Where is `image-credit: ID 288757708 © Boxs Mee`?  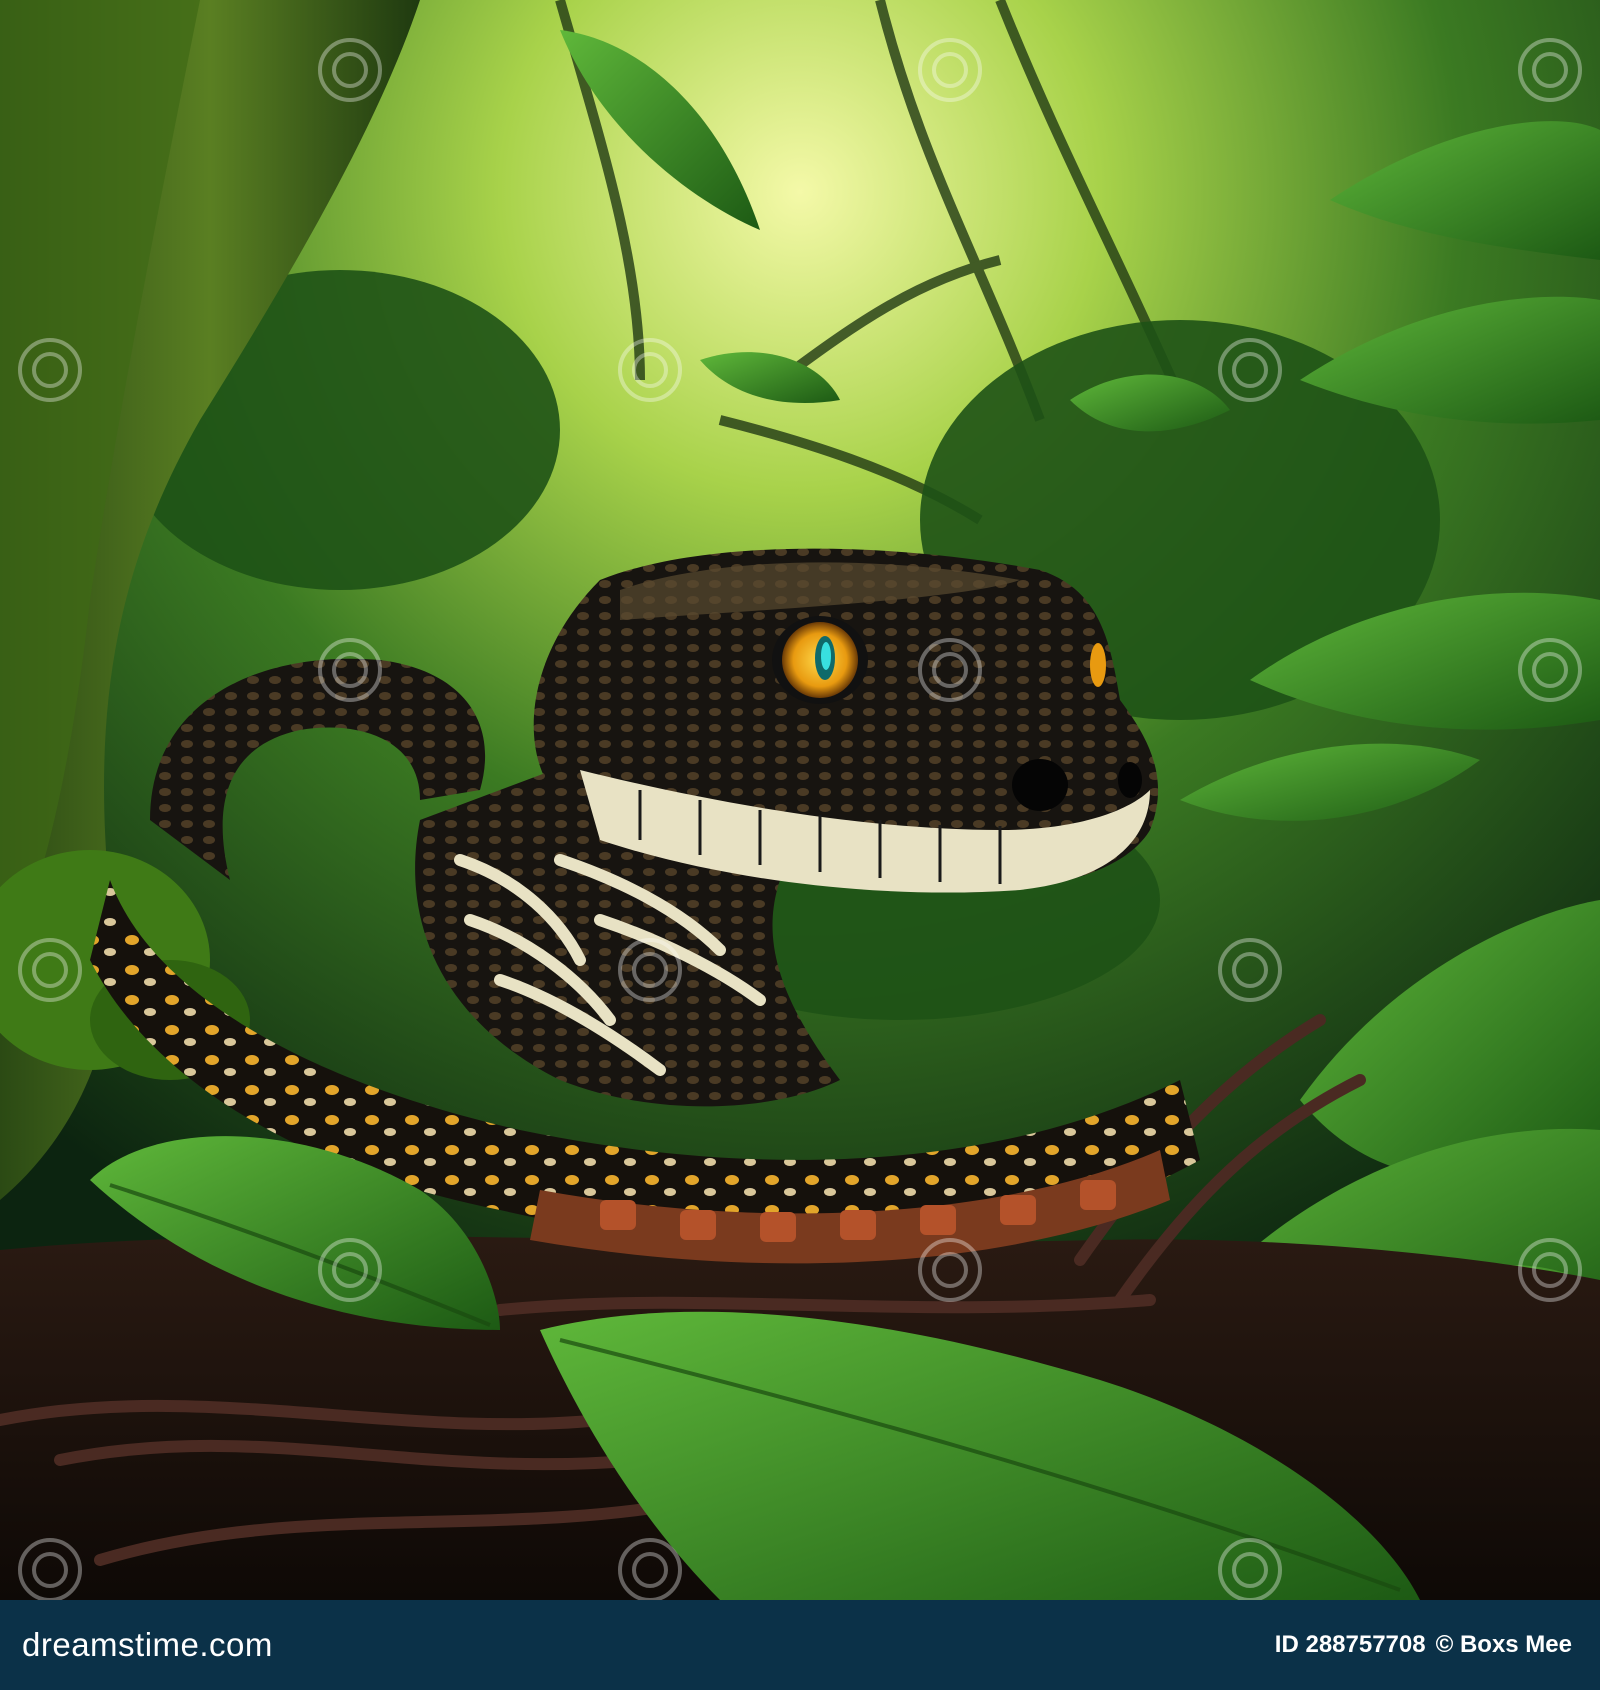 image-credit: ID 288757708 © Boxs Mee is located at coordinates (1423, 1645).